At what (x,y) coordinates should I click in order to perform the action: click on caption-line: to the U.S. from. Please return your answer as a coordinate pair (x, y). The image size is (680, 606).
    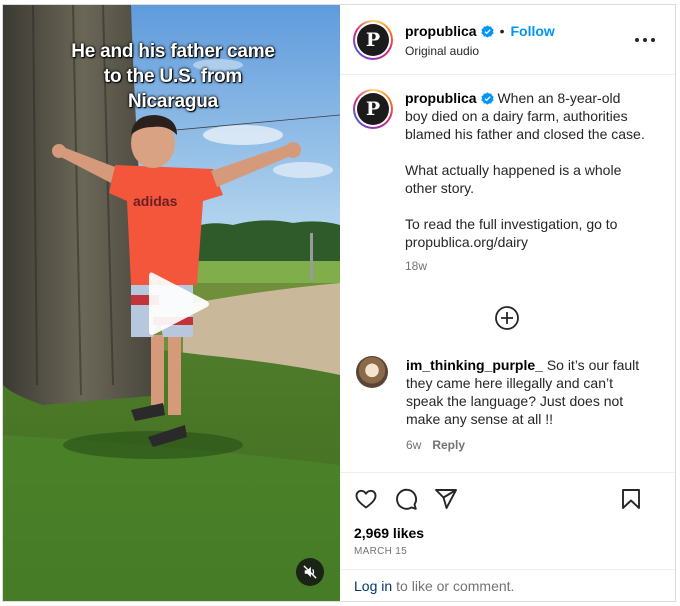
    Looking at the image, I should click on (173, 76).